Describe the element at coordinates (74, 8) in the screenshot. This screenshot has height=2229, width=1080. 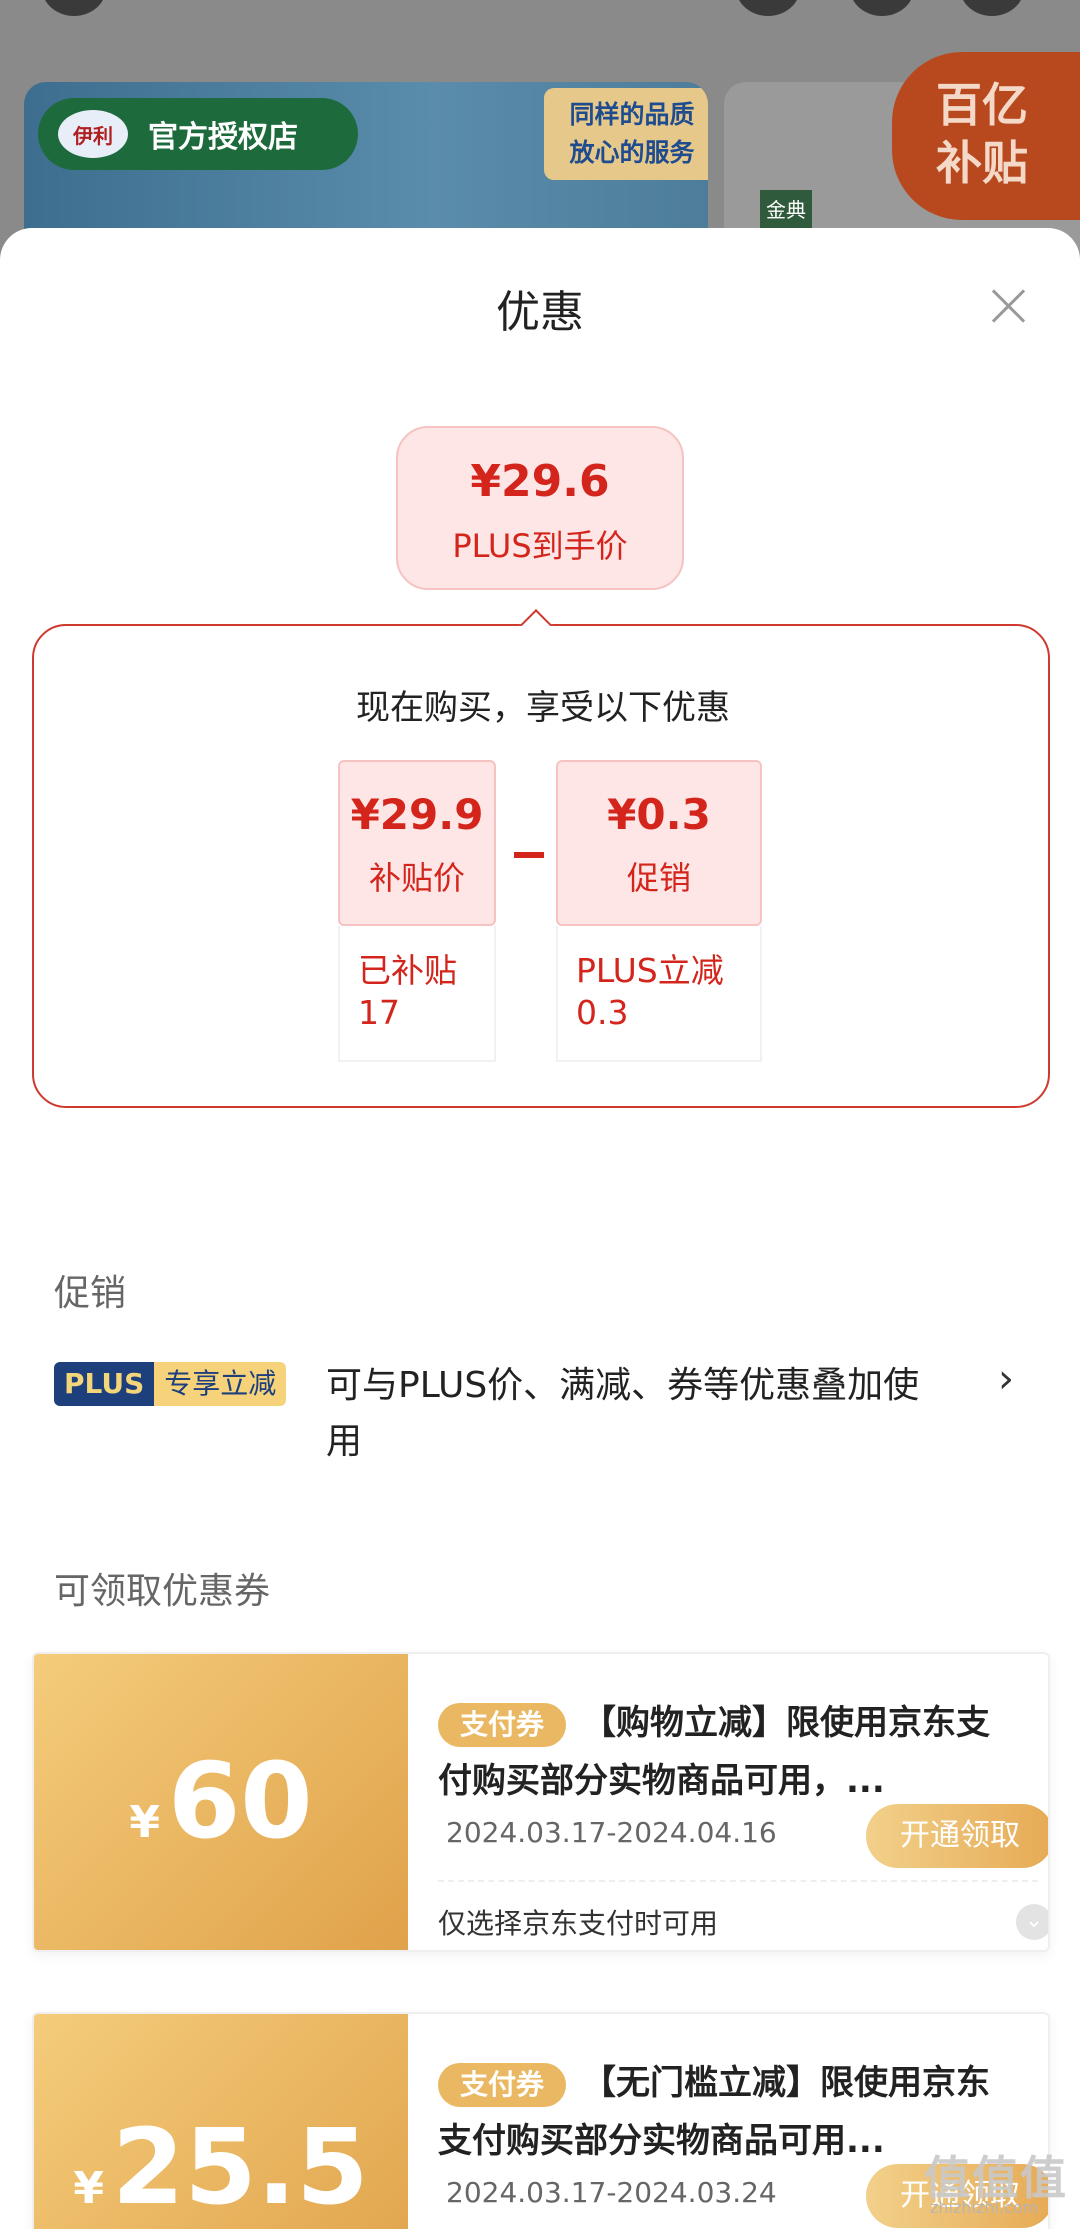
I see `back-button-bg` at that location.